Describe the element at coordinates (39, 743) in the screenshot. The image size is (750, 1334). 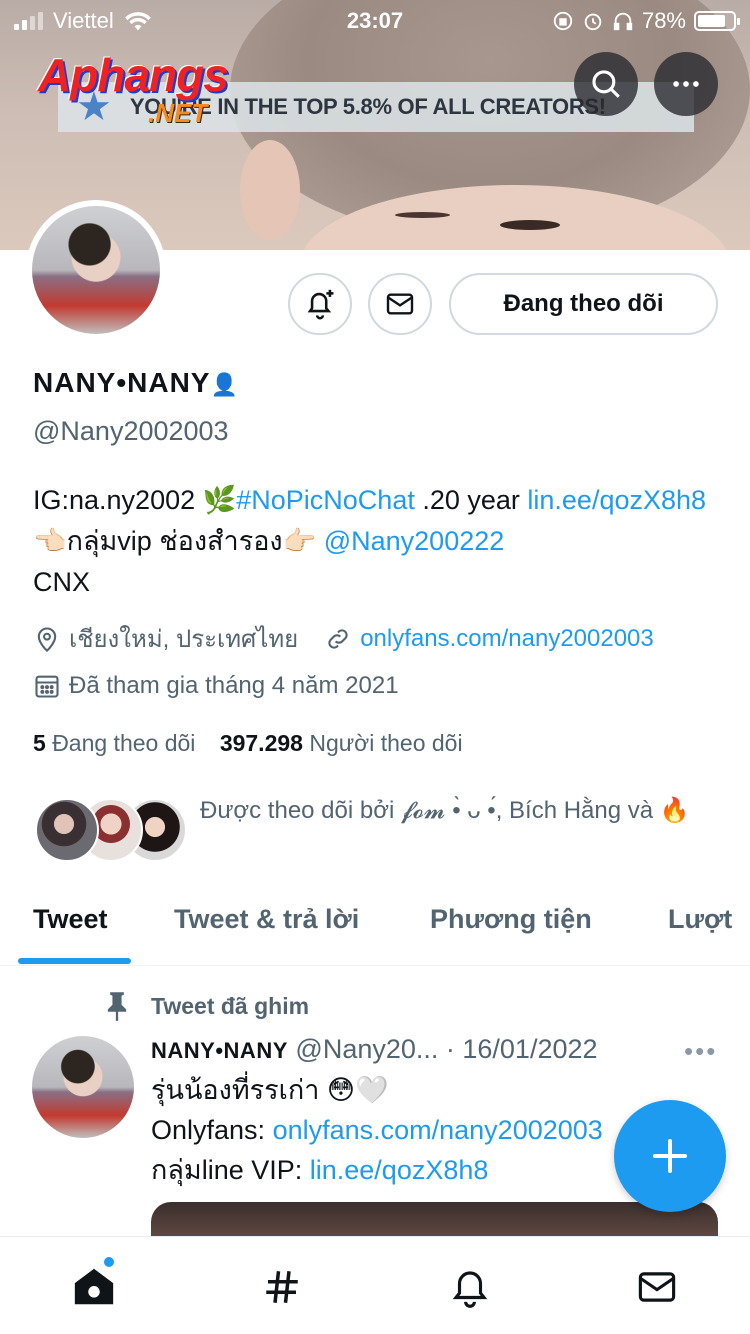
I see `following-count: 5` at that location.